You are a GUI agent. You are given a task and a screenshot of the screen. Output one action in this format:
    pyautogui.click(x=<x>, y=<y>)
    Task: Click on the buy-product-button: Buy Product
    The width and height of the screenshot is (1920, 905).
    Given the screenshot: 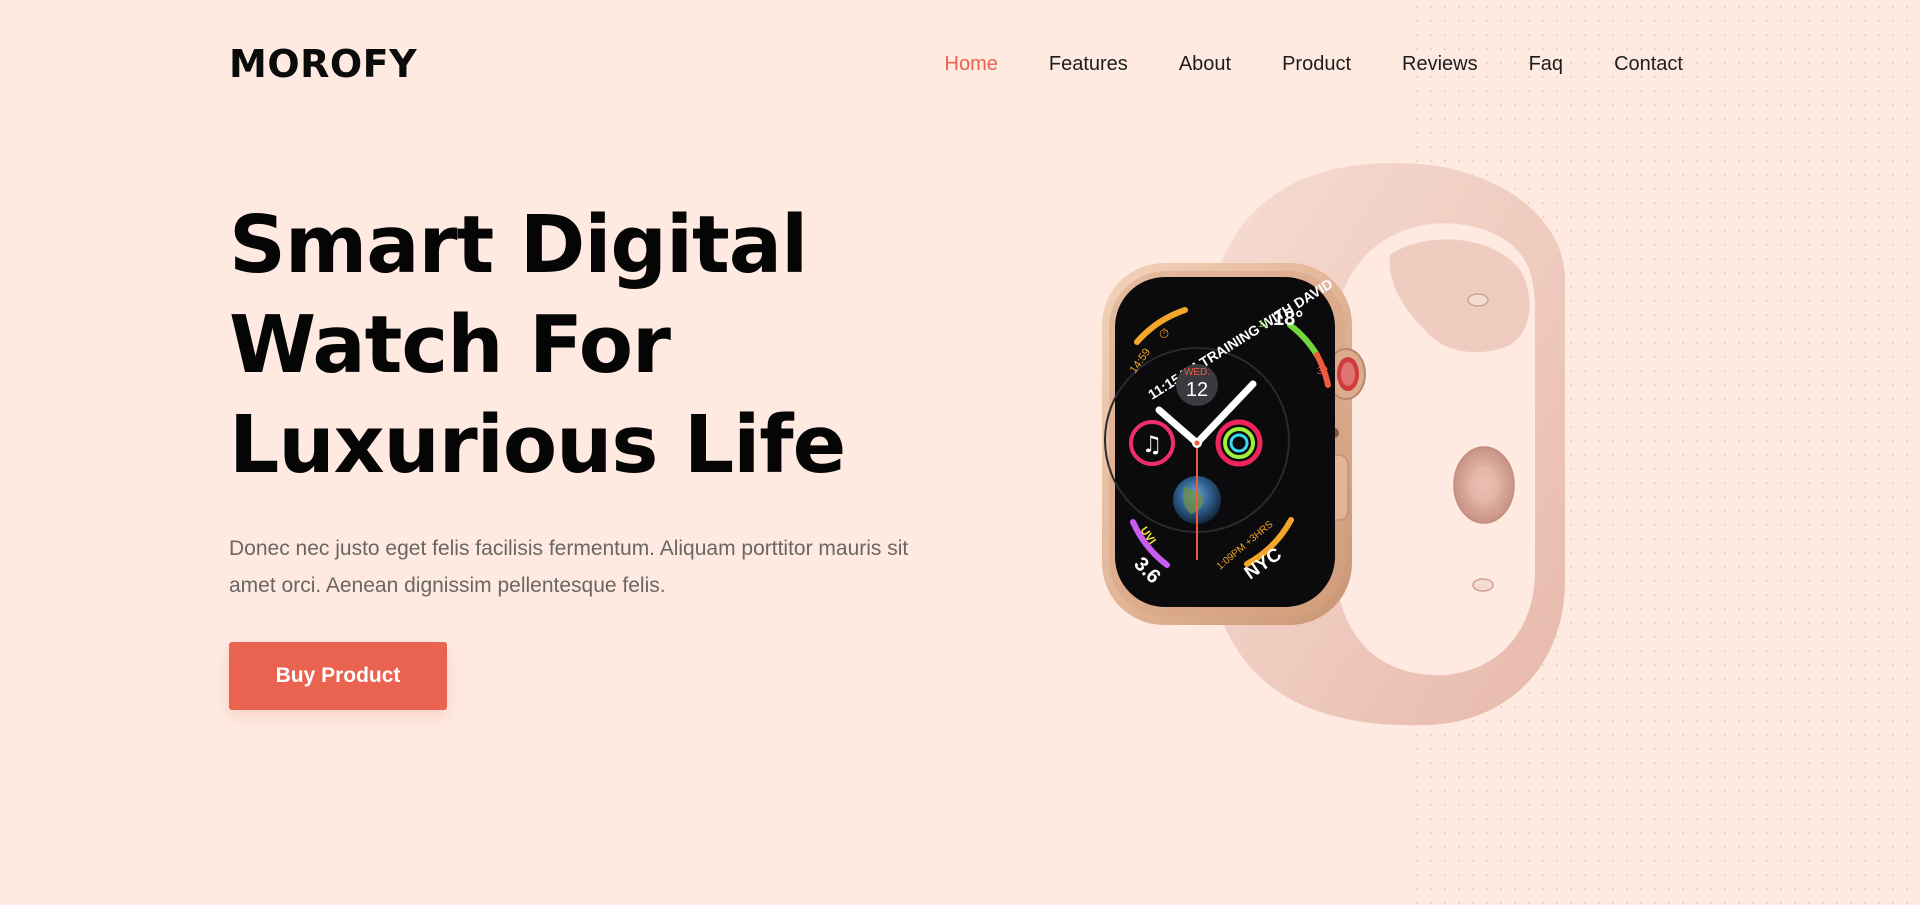 What is the action you would take?
    pyautogui.click(x=338, y=676)
    